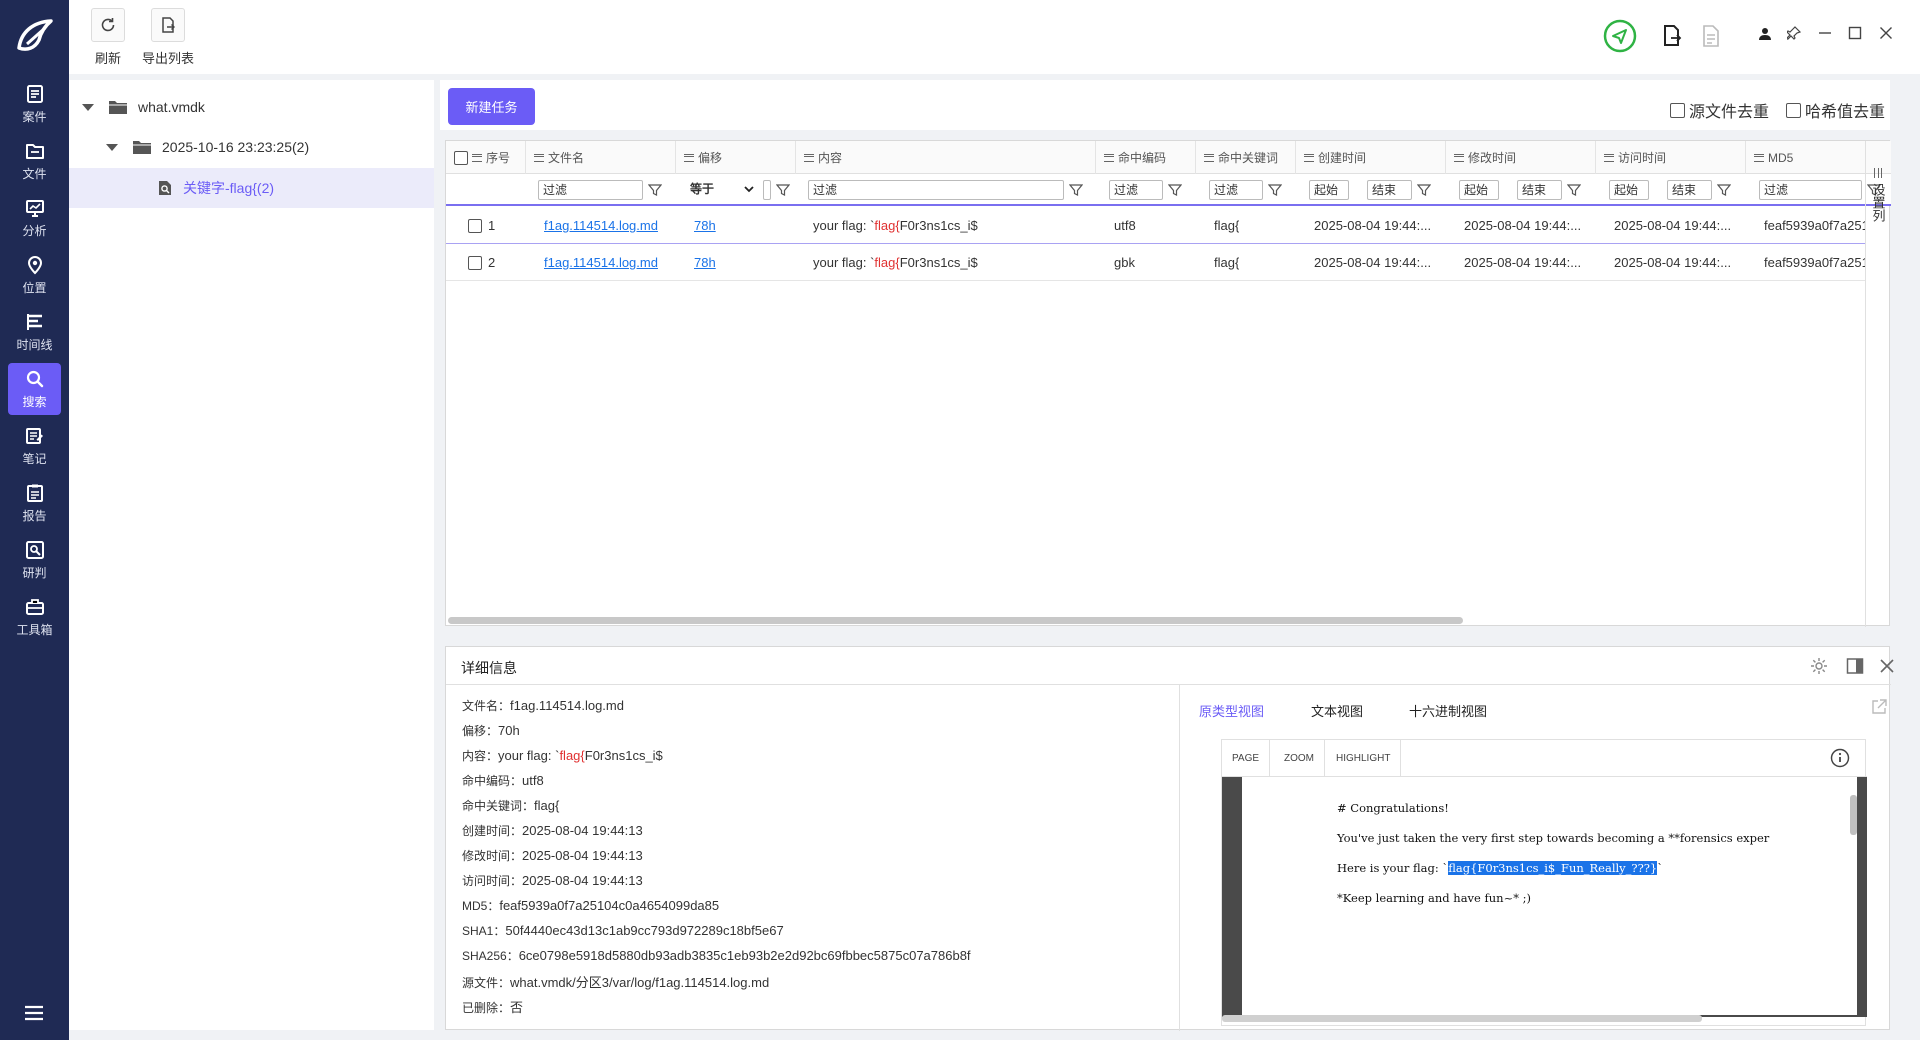 Image resolution: width=1920 pixels, height=1040 pixels. What do you see at coordinates (1479, 190) in the screenshot?
I see `filter-modified-start: 起始` at bounding box center [1479, 190].